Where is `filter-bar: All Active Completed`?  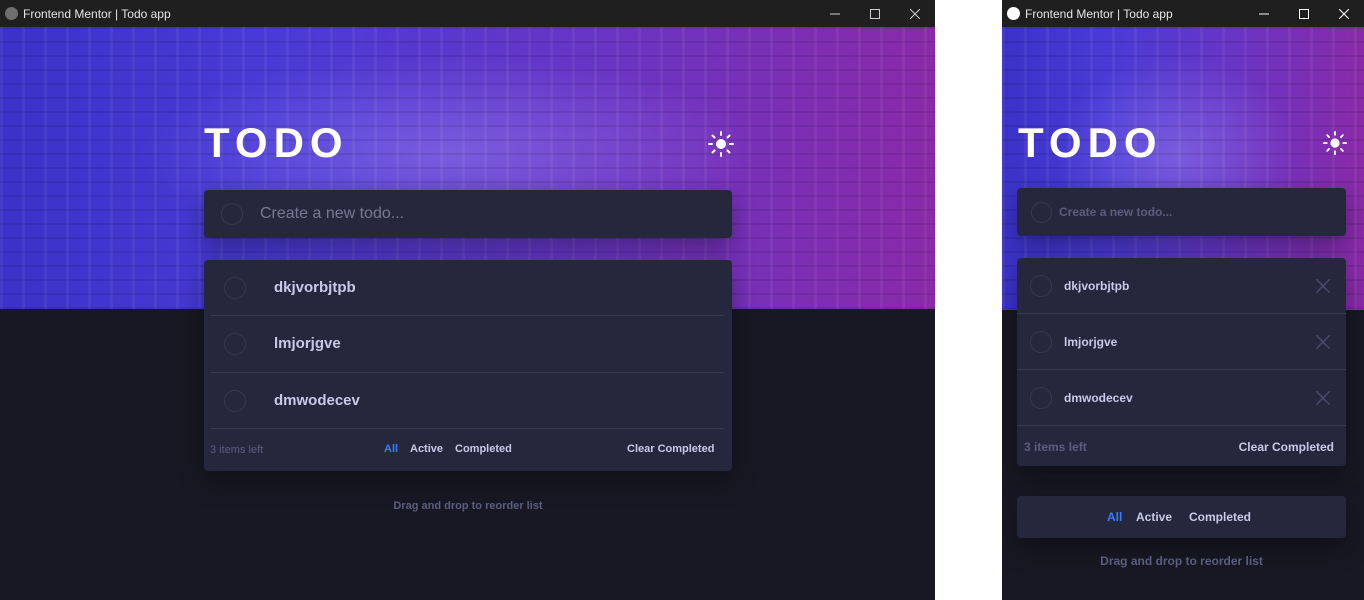 filter-bar: All Active Completed is located at coordinates (1181, 517).